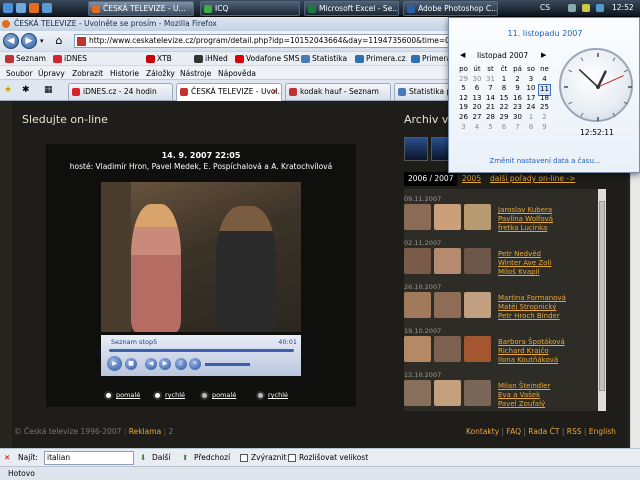 The height and width of the screenshot is (480, 640). What do you see at coordinates (69, 59) in the screenshot?
I see `bookmark-idnes: iDNES` at bounding box center [69, 59].